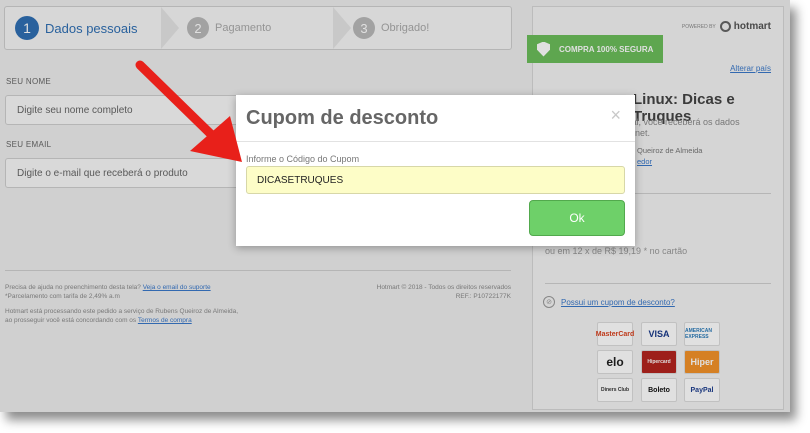  I want to click on red-arrow-annotation, so click(188, 111).